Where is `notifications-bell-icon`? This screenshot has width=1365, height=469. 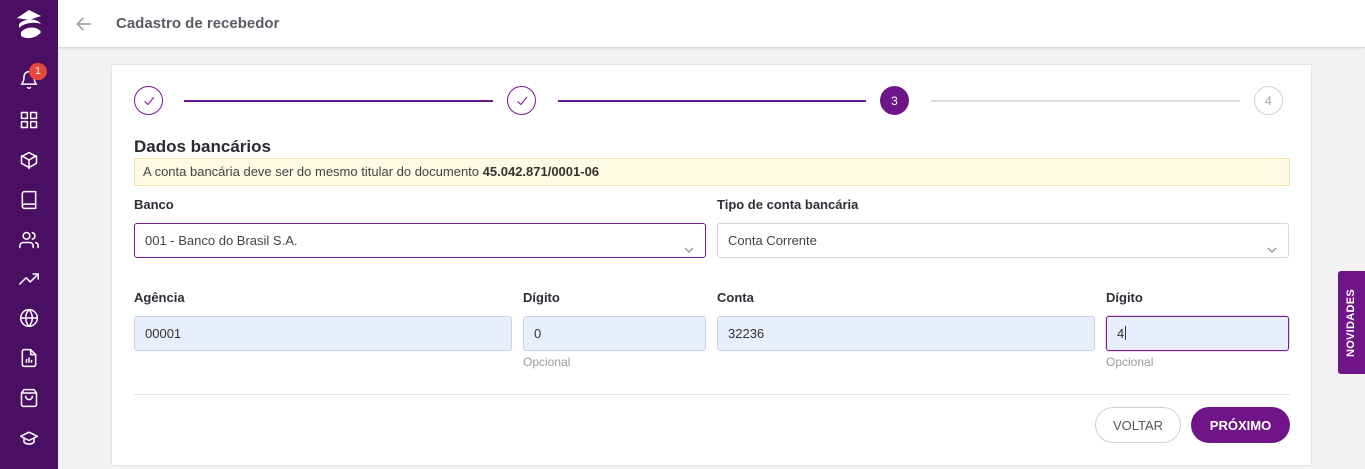 notifications-bell-icon is located at coordinates (29, 80).